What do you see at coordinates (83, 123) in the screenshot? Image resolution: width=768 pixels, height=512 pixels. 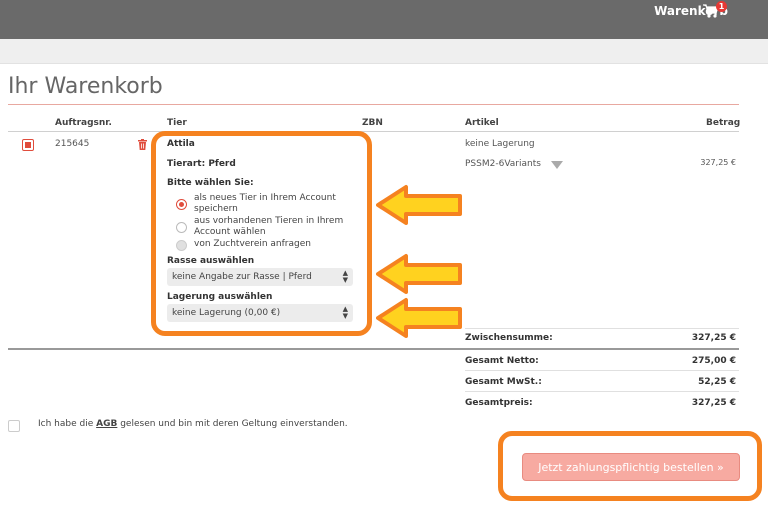 I see `column-header-order-no: Auftragsnr.` at bounding box center [83, 123].